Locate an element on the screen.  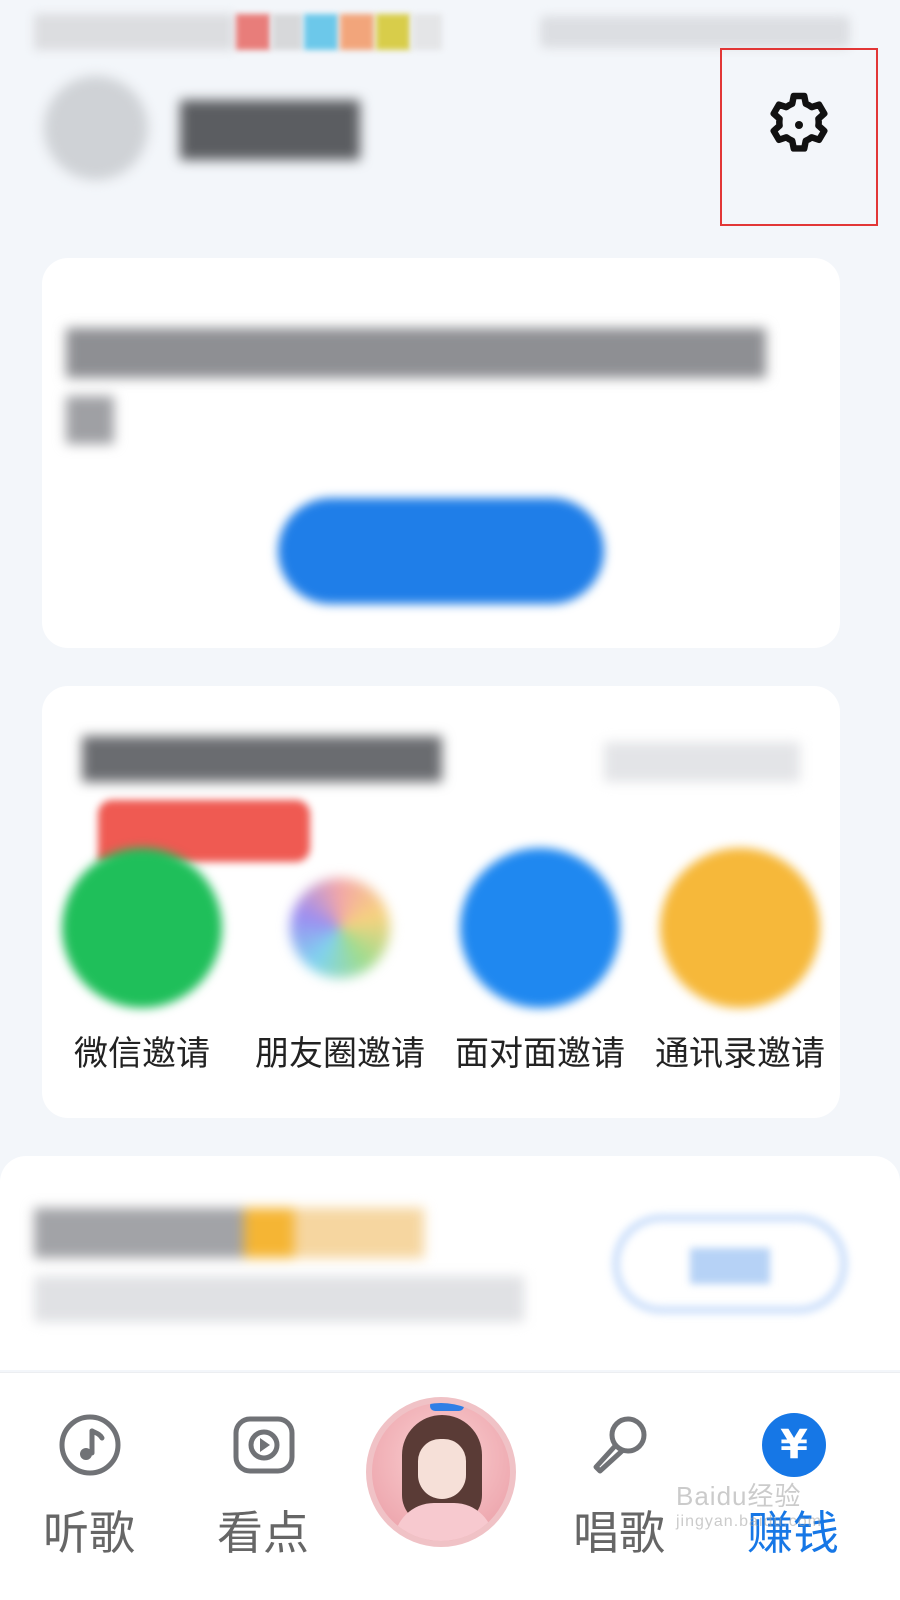
nav-tab-watch: 看点 is located at coordinates (263, 1486).